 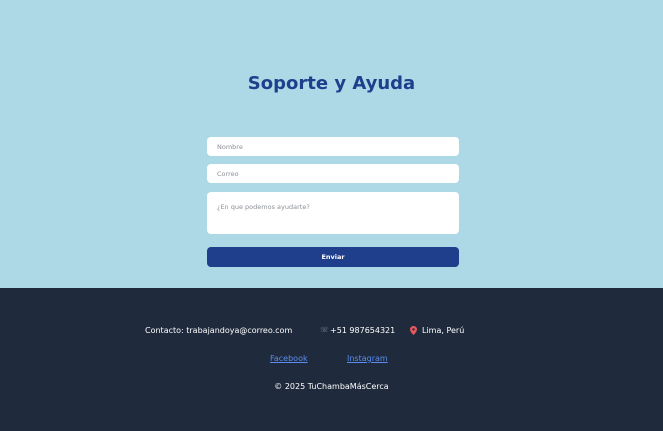 I want to click on social-links: Facebook Instagram, so click(x=331, y=360).